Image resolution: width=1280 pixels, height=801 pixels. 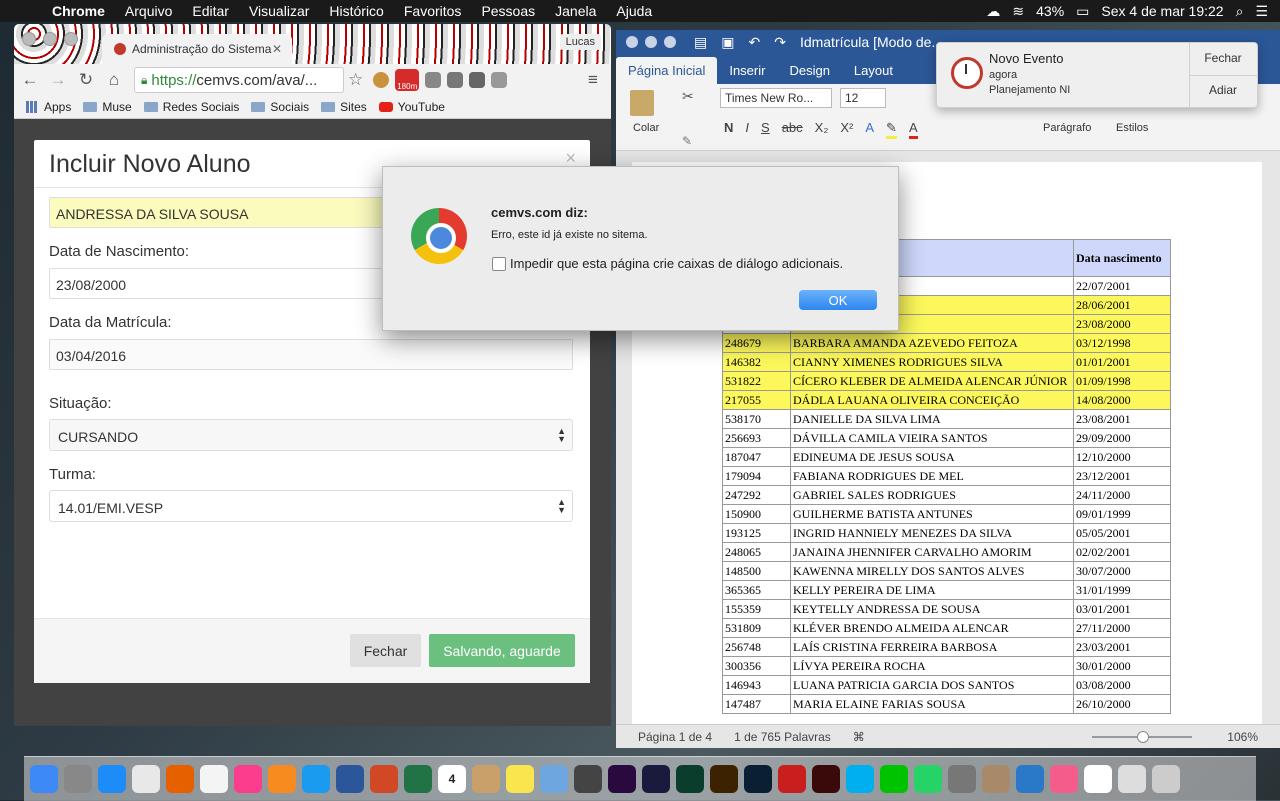 What do you see at coordinates (418, 779) in the screenshot?
I see `excel-icon` at bounding box center [418, 779].